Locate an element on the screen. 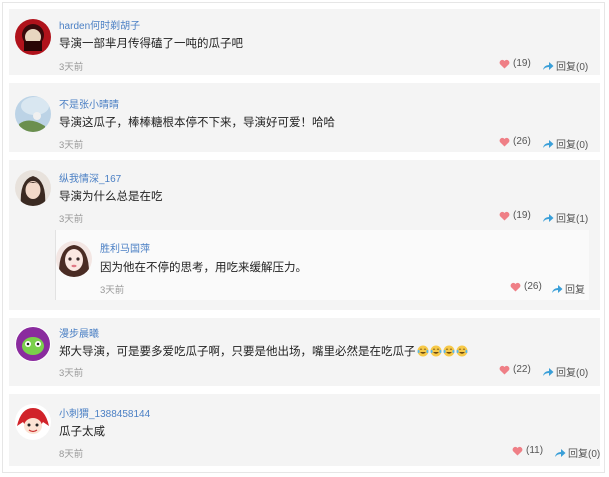 The image size is (609, 477). reply-button: 回复(1) is located at coordinates (565, 217).